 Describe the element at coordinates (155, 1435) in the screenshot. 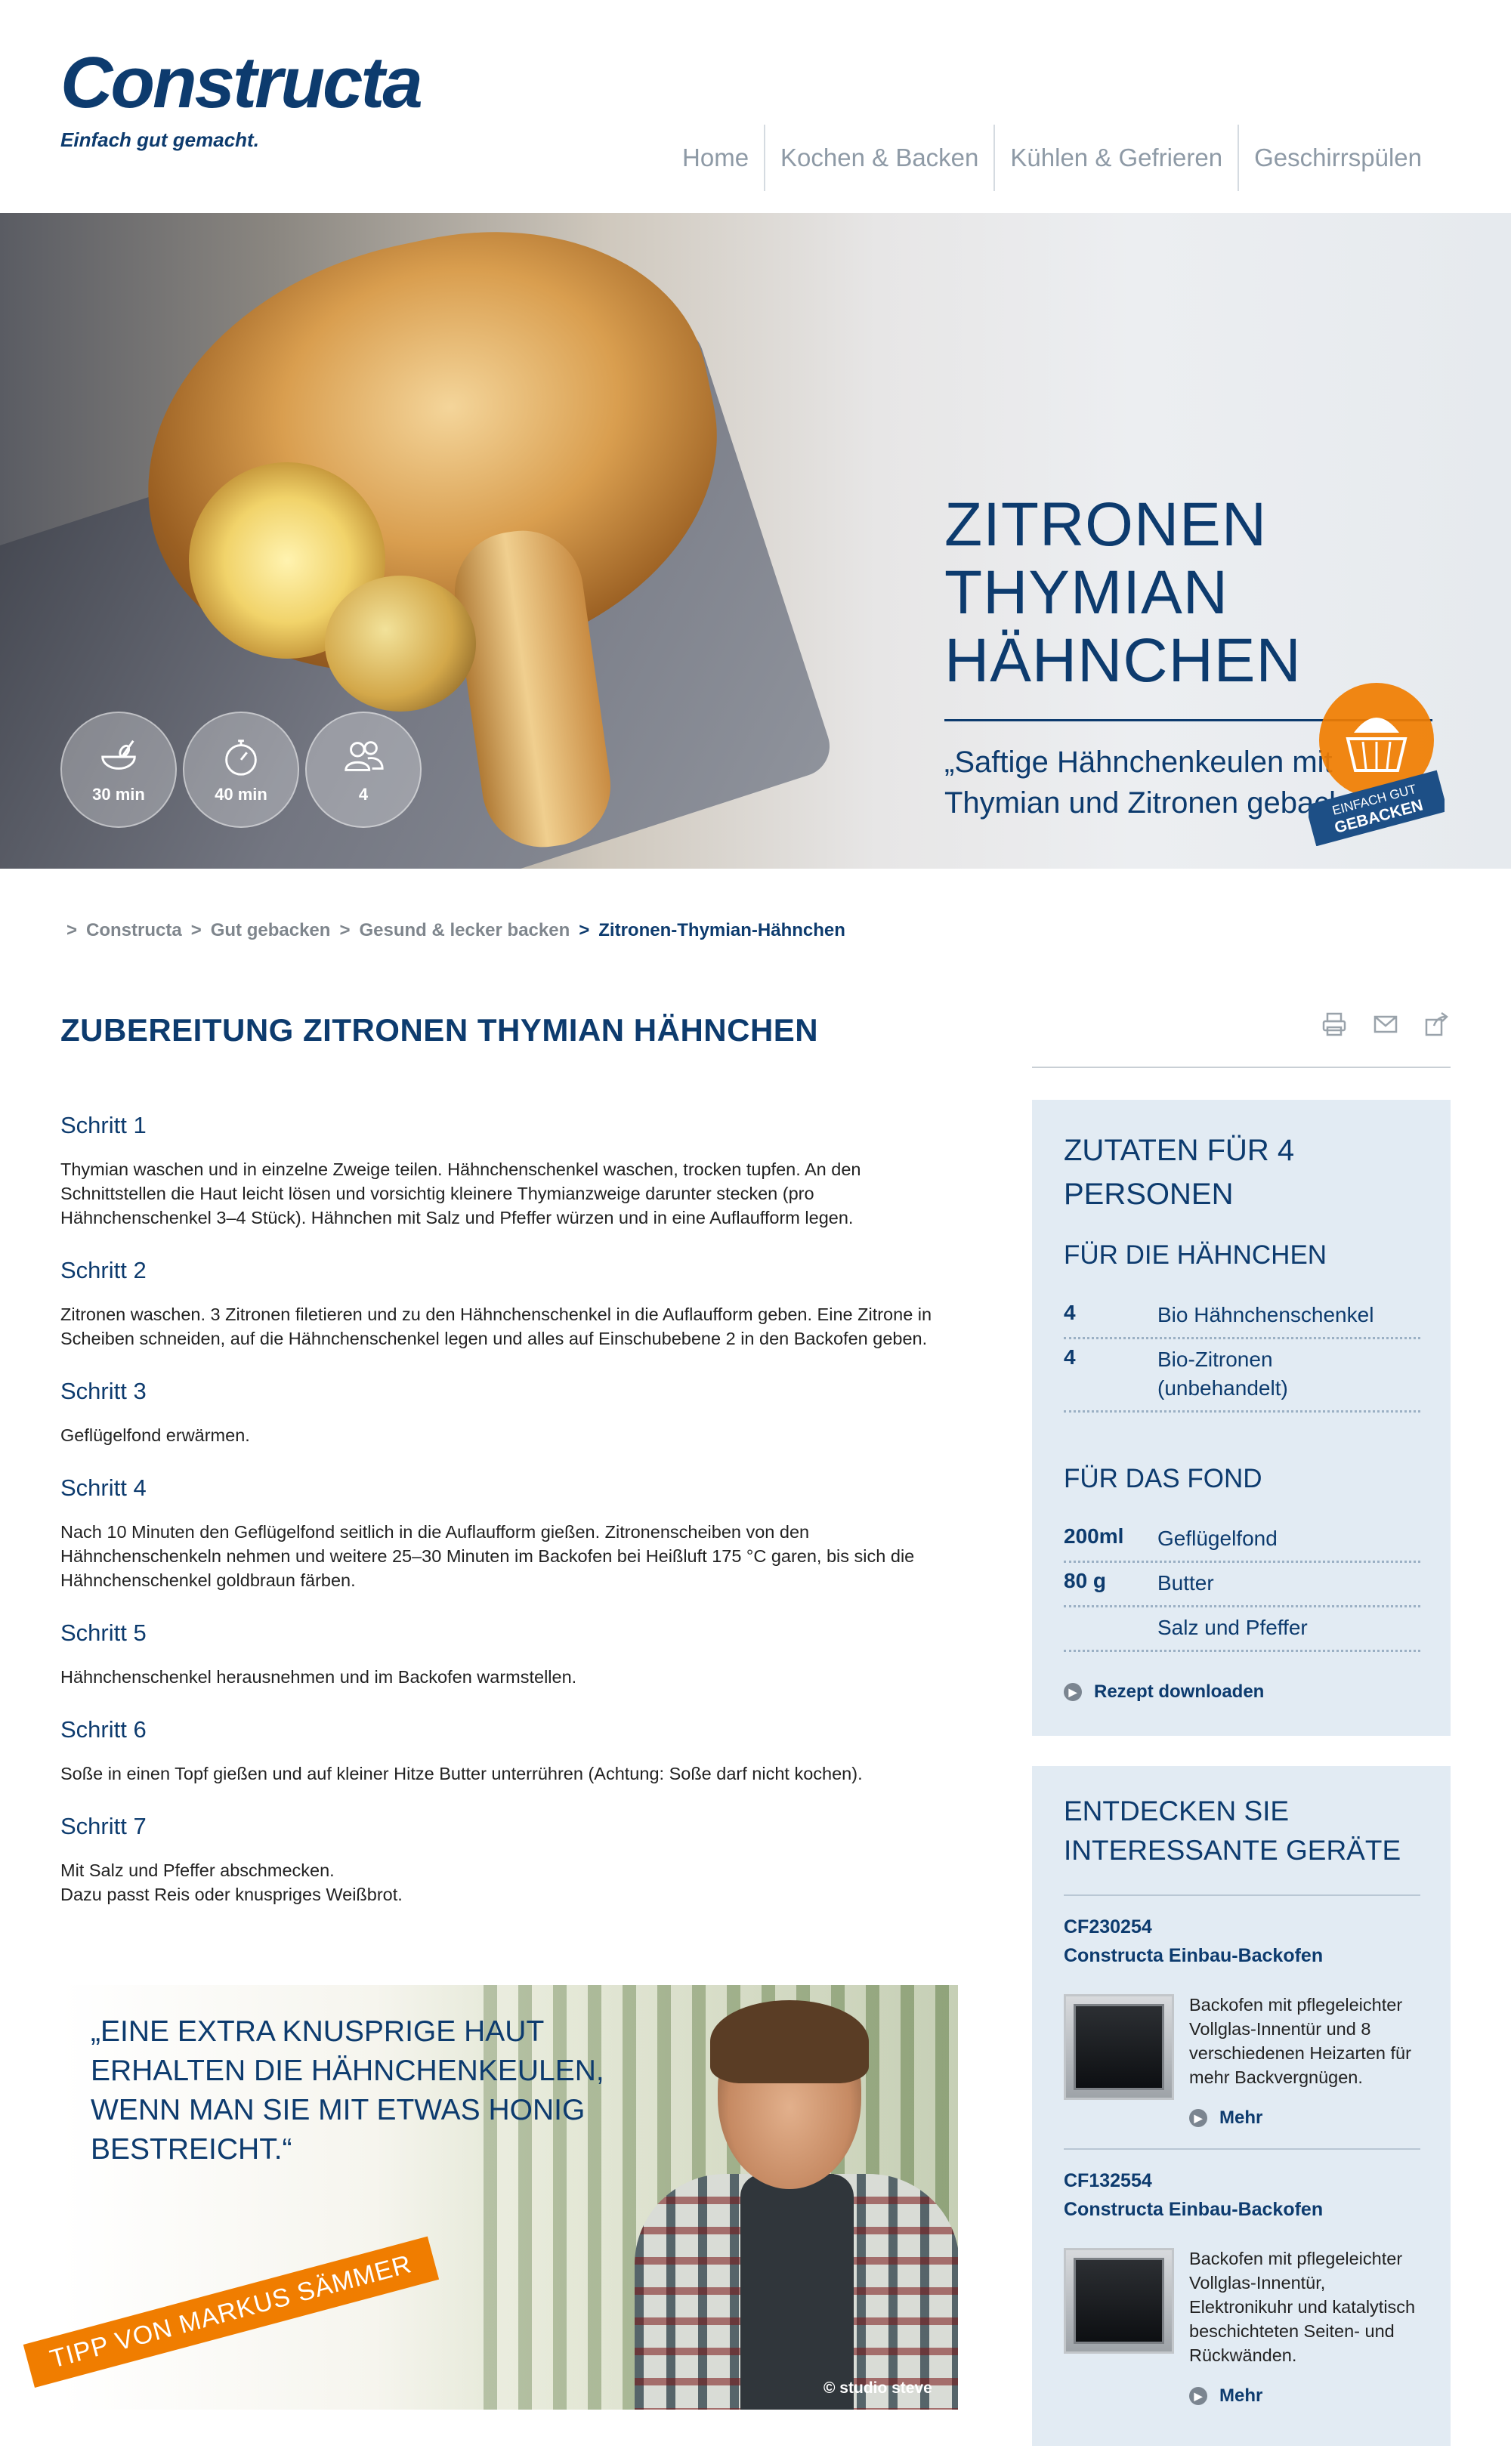

I see `step-text: Geflügelfond erwärmen.` at that location.